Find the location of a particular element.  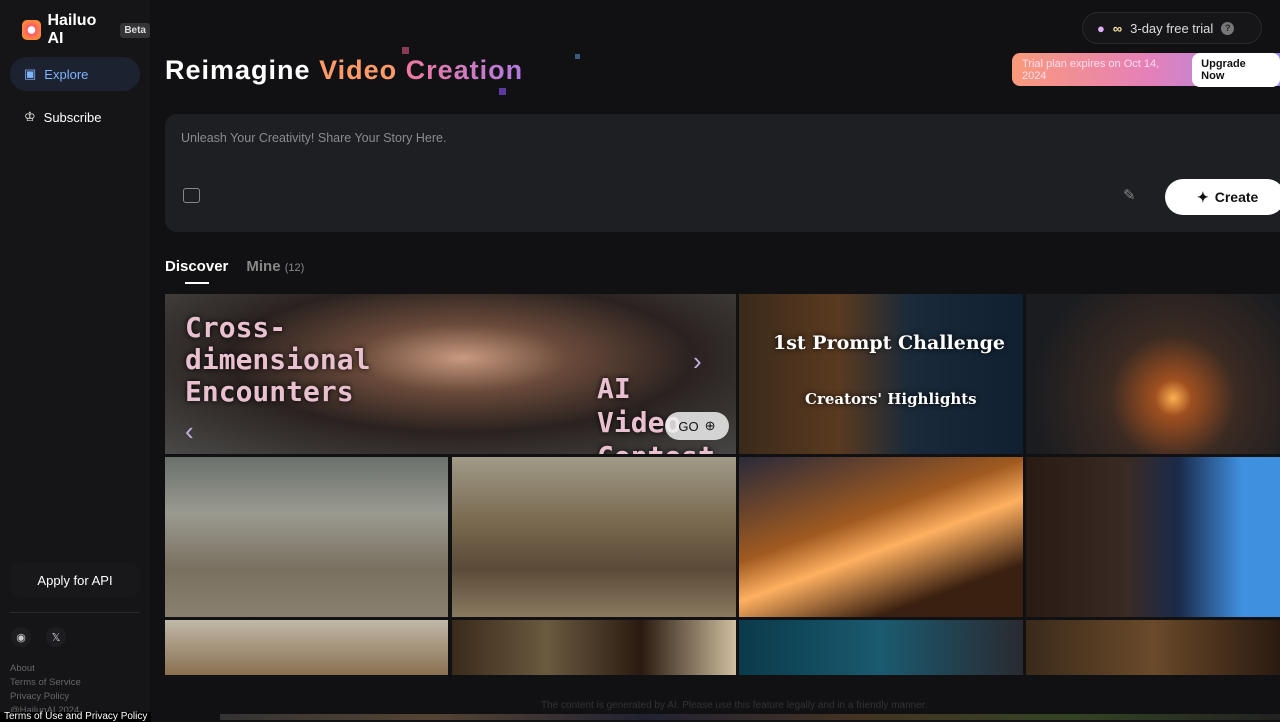

trial-label: 3-day free trial is located at coordinates (1172, 28).